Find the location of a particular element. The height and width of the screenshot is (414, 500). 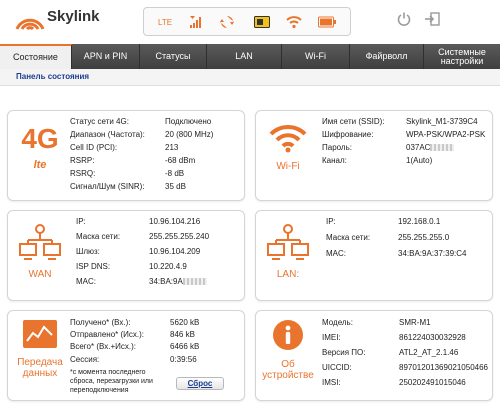

panel-wifi-icon: Wi-Fi is located at coordinates (288, 146).